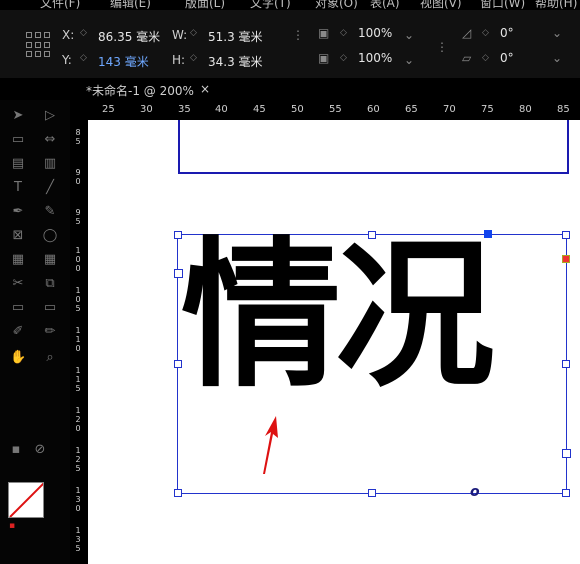 The height and width of the screenshot is (564, 580). What do you see at coordinates (290, 89) in the screenshot?
I see `document-tab-bar: *未命名-1 @ 200% ×` at bounding box center [290, 89].